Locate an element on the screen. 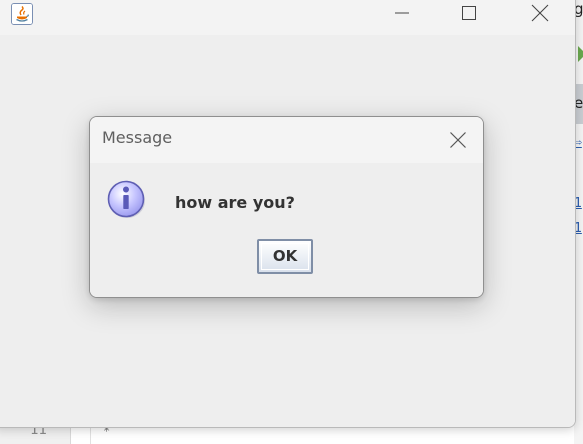  run-arrow-icon is located at coordinates (580, 54).